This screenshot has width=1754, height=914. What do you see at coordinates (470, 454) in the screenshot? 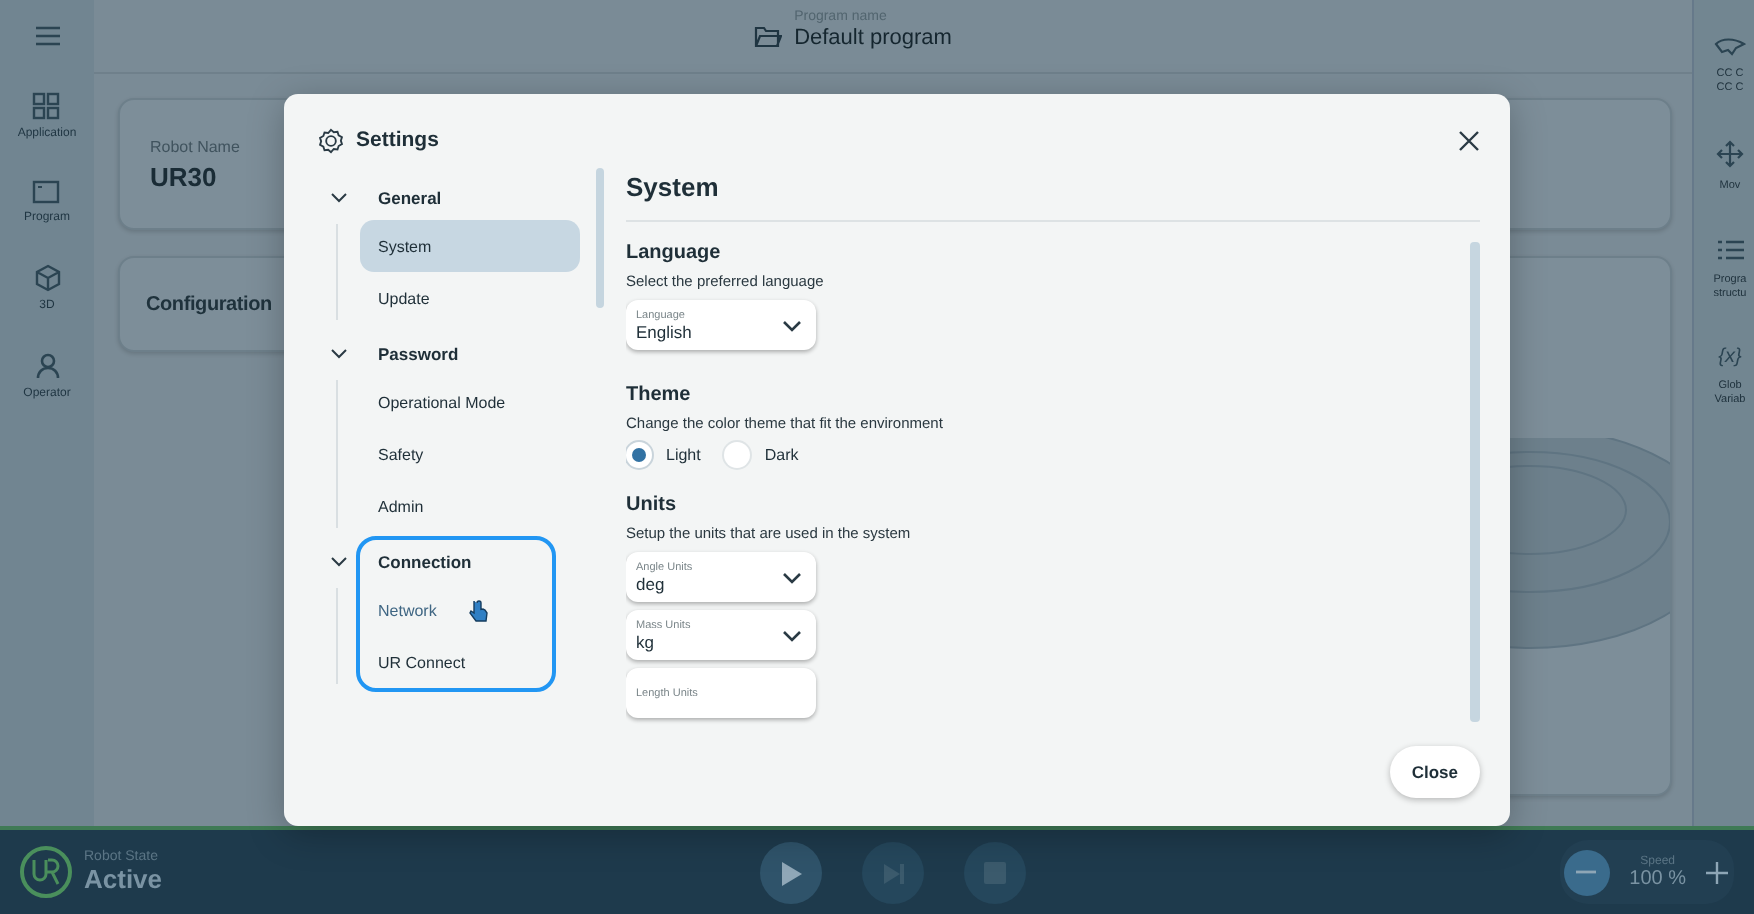
I see `nav-item: Safety` at bounding box center [470, 454].